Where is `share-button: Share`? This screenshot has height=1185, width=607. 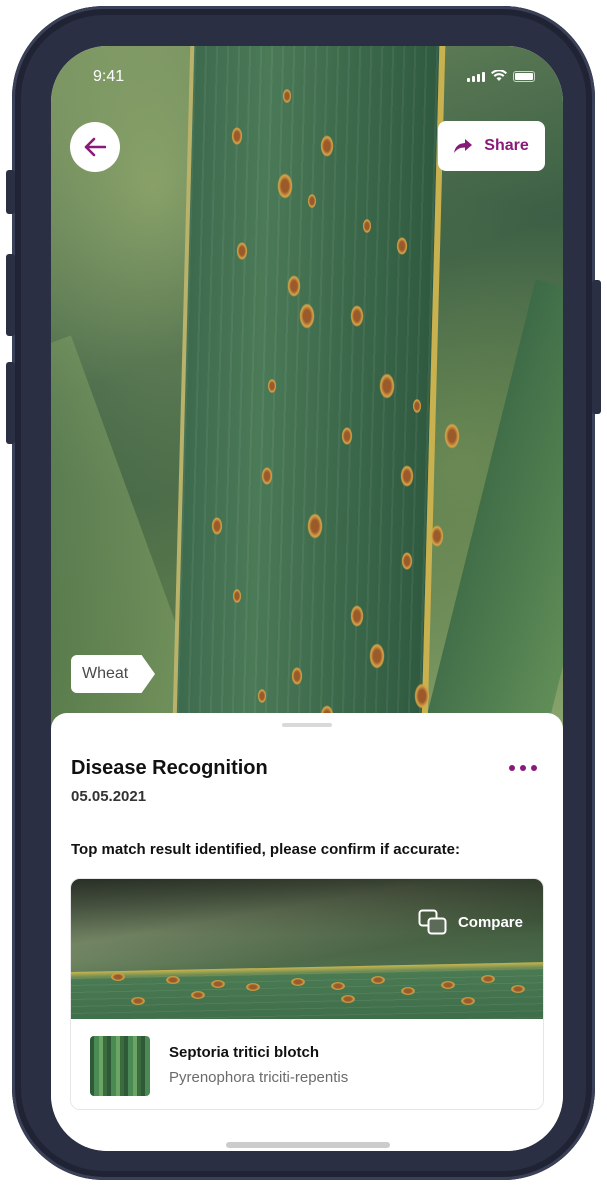 share-button: Share is located at coordinates (491, 146).